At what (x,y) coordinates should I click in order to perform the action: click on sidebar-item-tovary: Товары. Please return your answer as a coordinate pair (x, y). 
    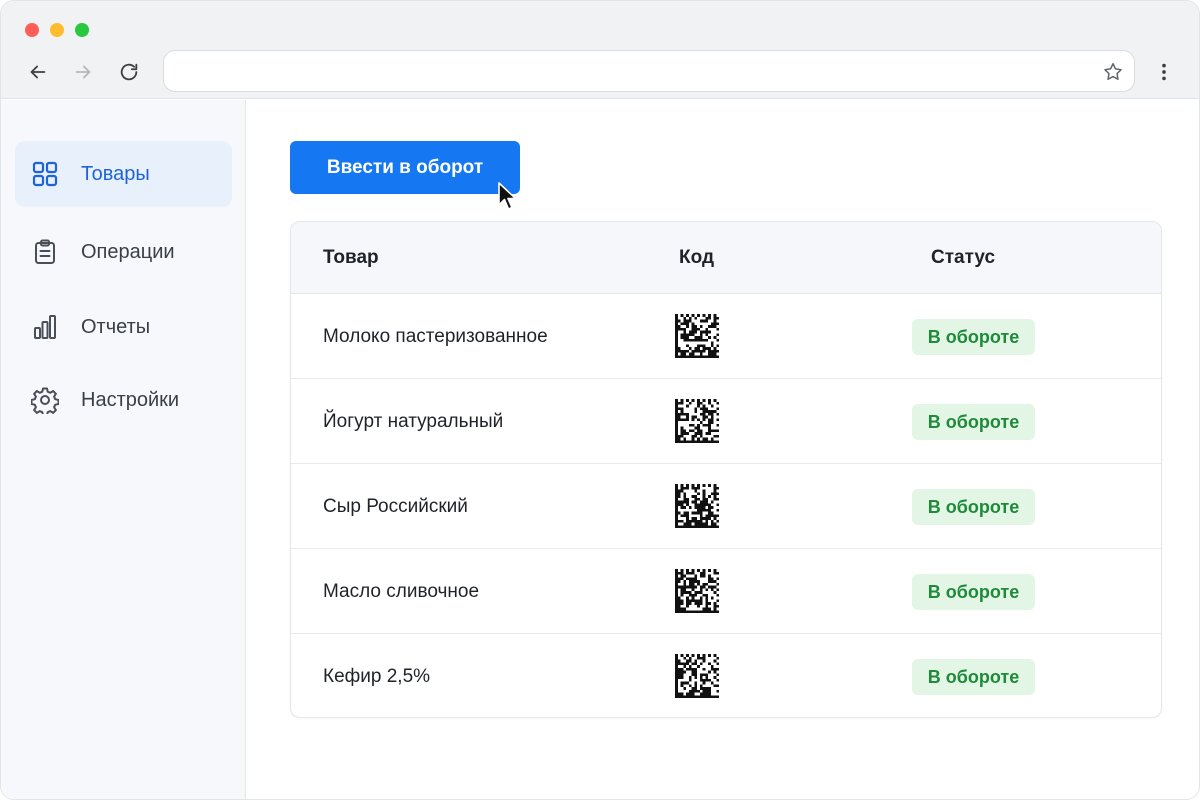
    Looking at the image, I should click on (123, 174).